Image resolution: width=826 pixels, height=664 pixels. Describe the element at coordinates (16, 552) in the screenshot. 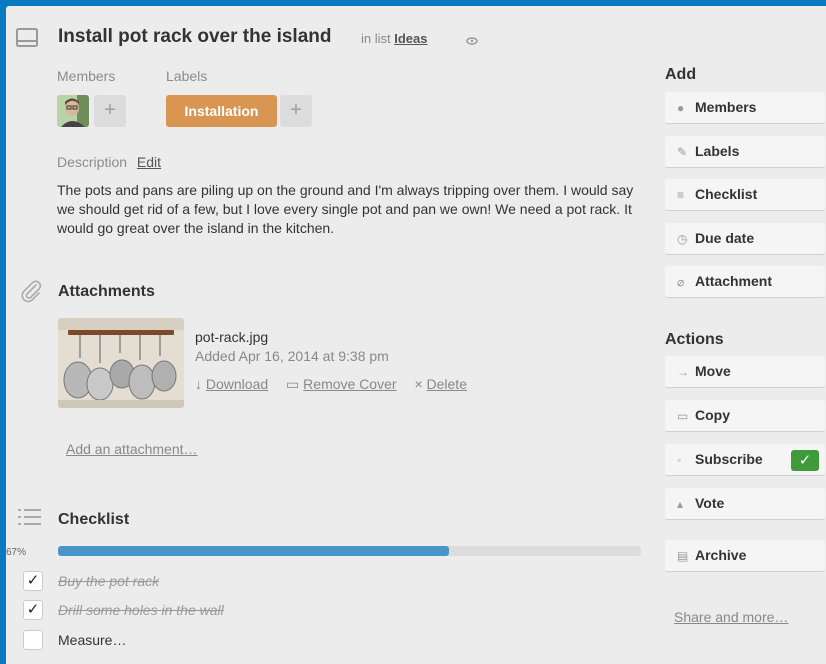

I see `checklist-percent: 67%` at that location.